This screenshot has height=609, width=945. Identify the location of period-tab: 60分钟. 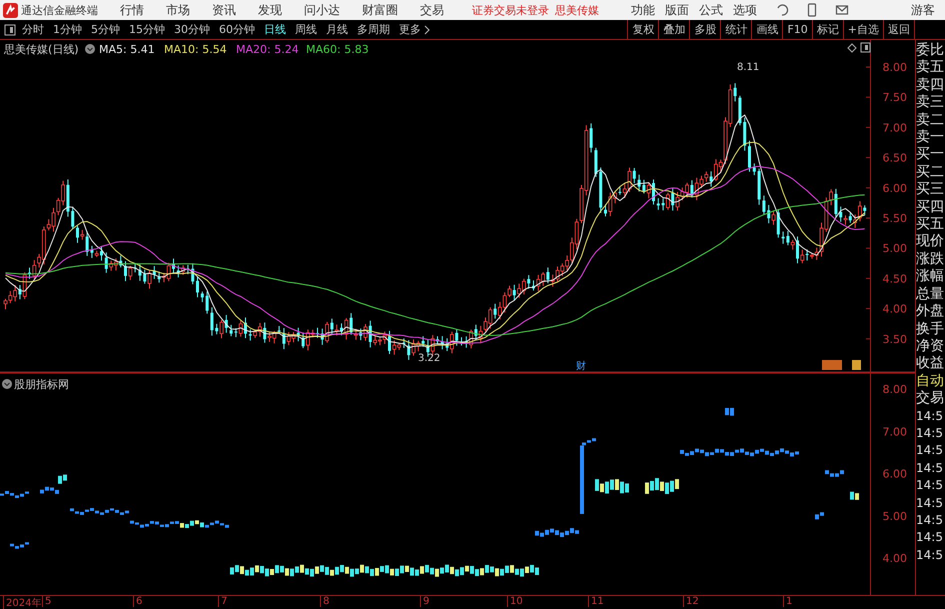
(237, 29).